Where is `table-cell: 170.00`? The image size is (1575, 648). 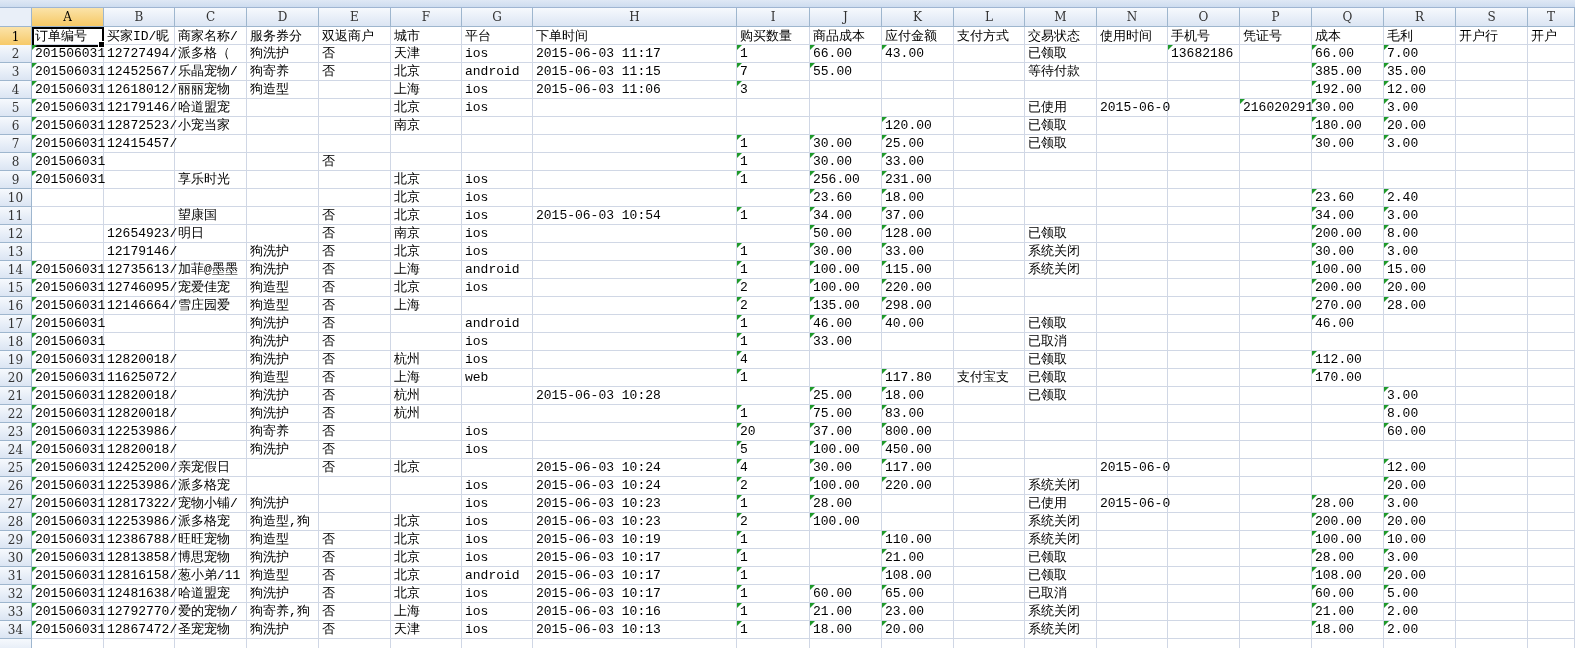
table-cell: 170.00 is located at coordinates (1338, 378).